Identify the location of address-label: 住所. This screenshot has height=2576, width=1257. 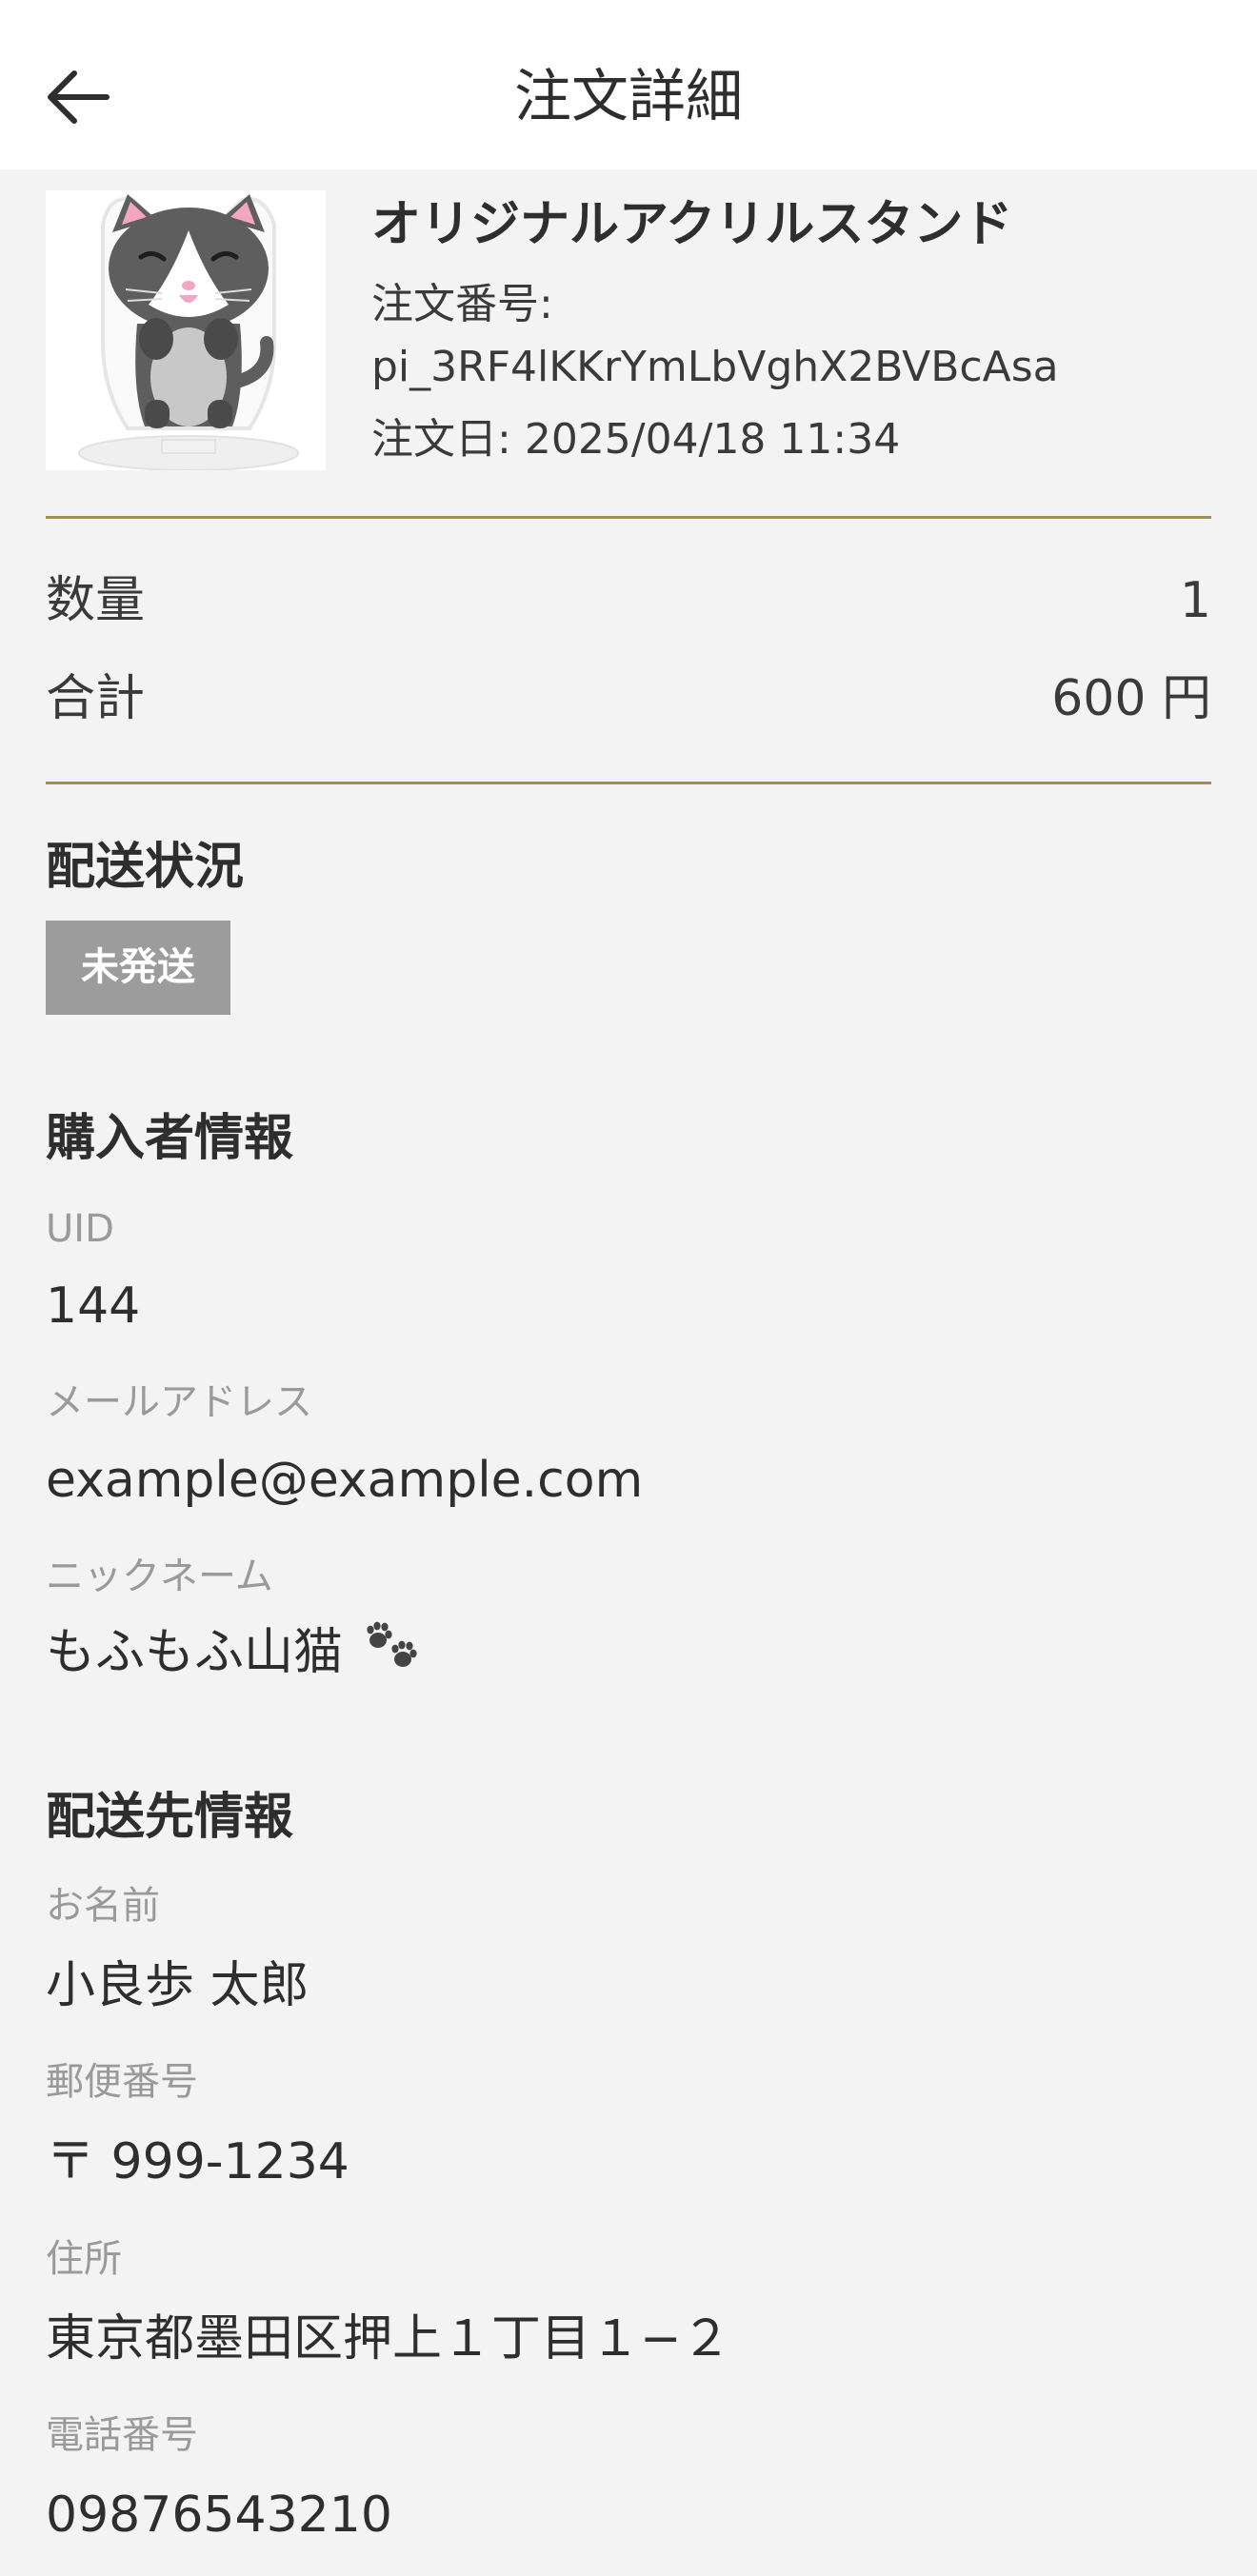
(84, 2259).